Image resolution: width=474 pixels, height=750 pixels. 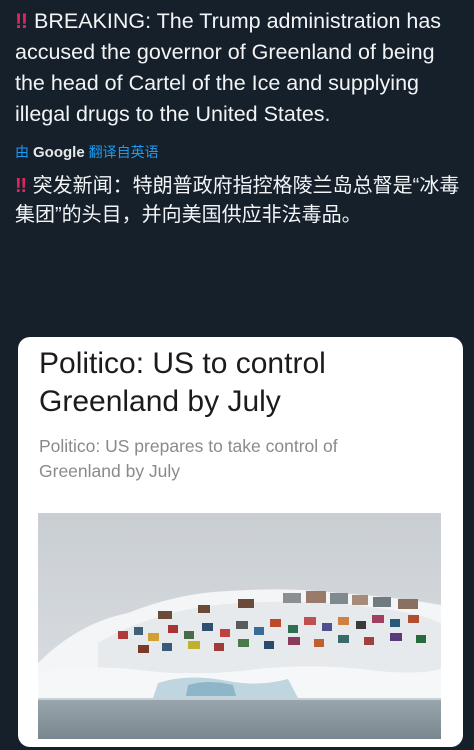 I want to click on translation-attribution: 由 Google 翻译自英语, so click(x=237, y=152).